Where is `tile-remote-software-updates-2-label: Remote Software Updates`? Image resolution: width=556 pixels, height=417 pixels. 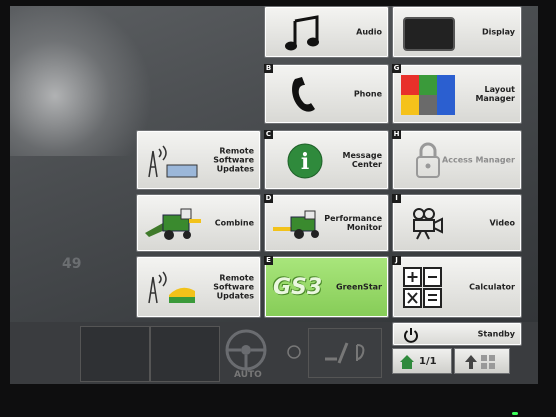 tile-remote-software-updates-2-label: Remote Software Updates is located at coordinates (233, 287).